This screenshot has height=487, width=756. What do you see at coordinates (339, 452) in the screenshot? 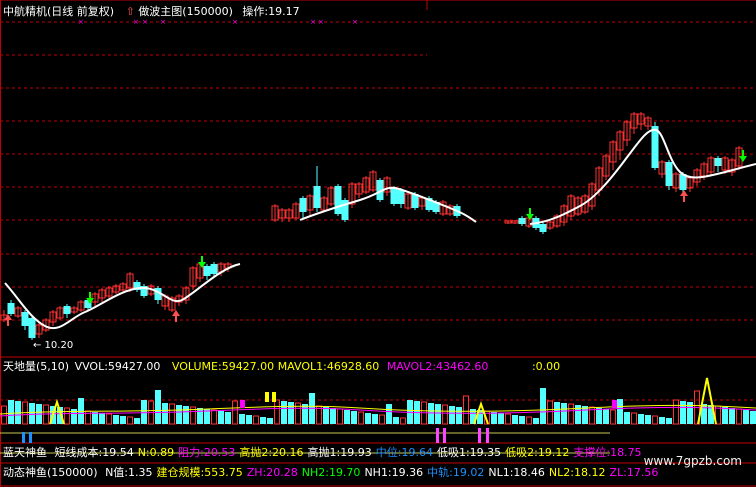
I see `blue-fish-item: 高抛1:19.93` at bounding box center [339, 452].